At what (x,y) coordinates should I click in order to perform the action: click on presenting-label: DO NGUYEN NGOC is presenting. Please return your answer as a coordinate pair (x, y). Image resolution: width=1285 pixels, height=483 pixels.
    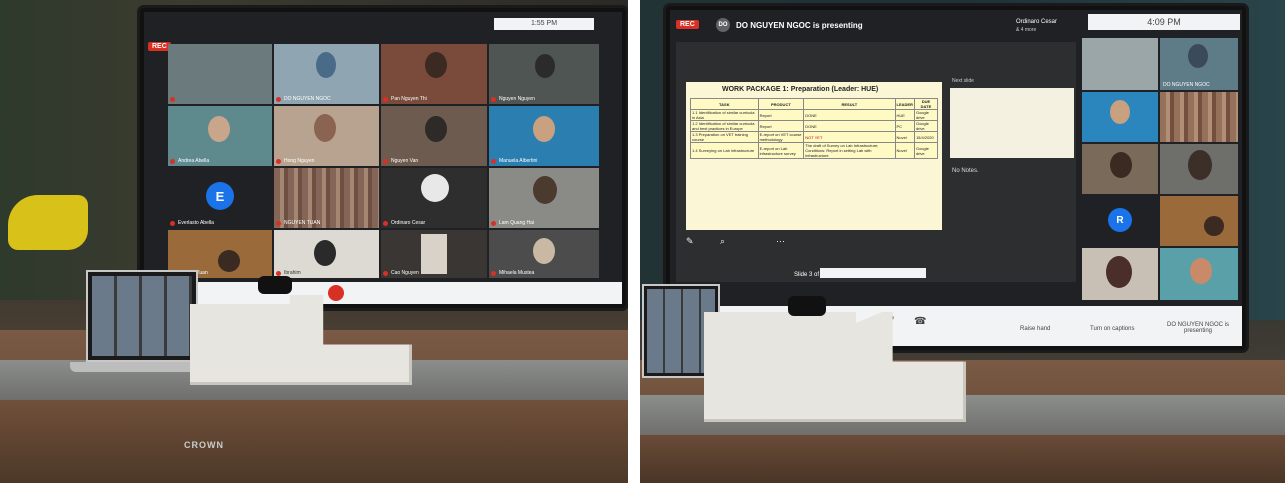
    Looking at the image, I should click on (1197, 328).